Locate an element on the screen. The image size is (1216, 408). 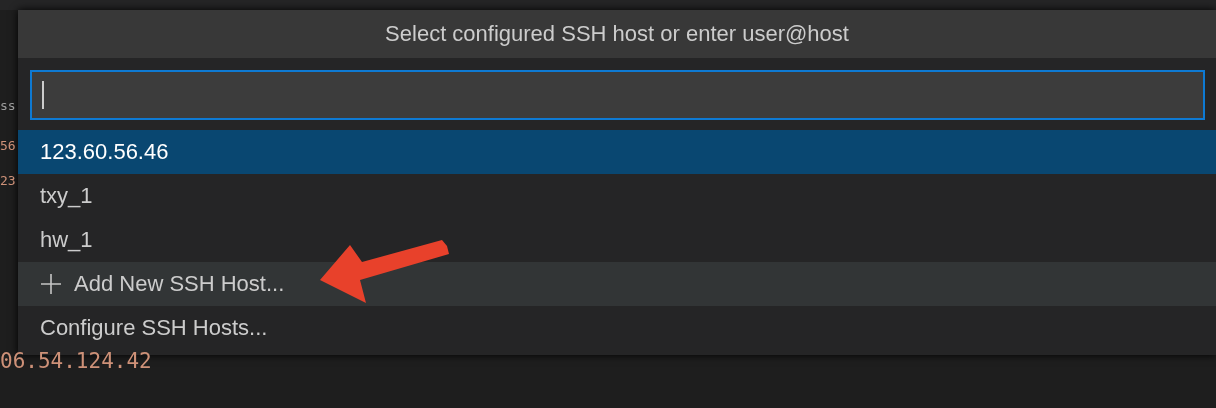
list-item: 123.60.56.46 is located at coordinates (617, 152).